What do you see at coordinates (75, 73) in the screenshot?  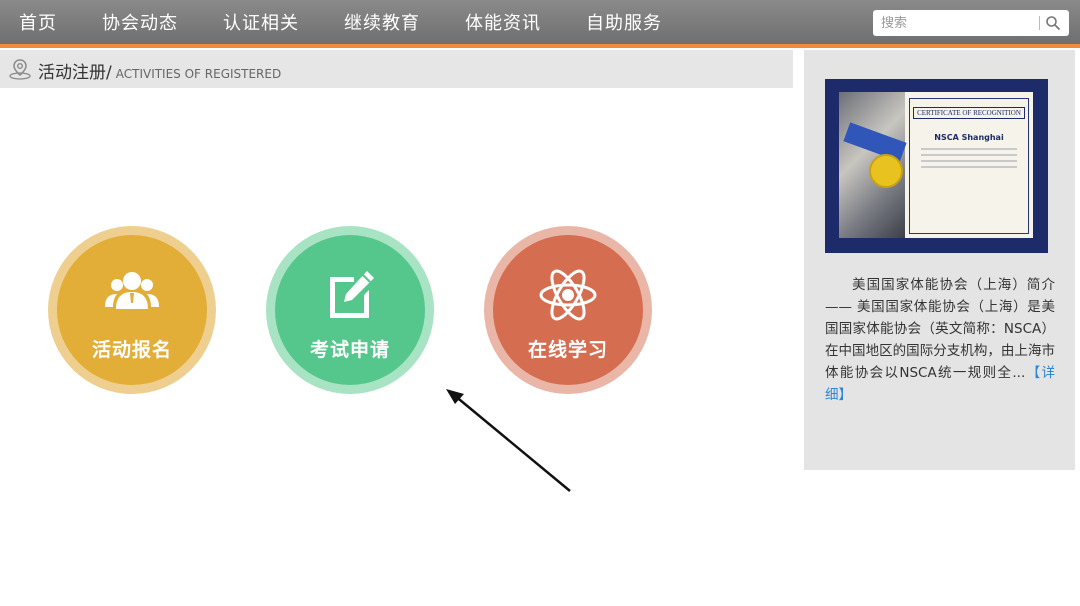 I see `breadcrumb-title: 活动注册/` at bounding box center [75, 73].